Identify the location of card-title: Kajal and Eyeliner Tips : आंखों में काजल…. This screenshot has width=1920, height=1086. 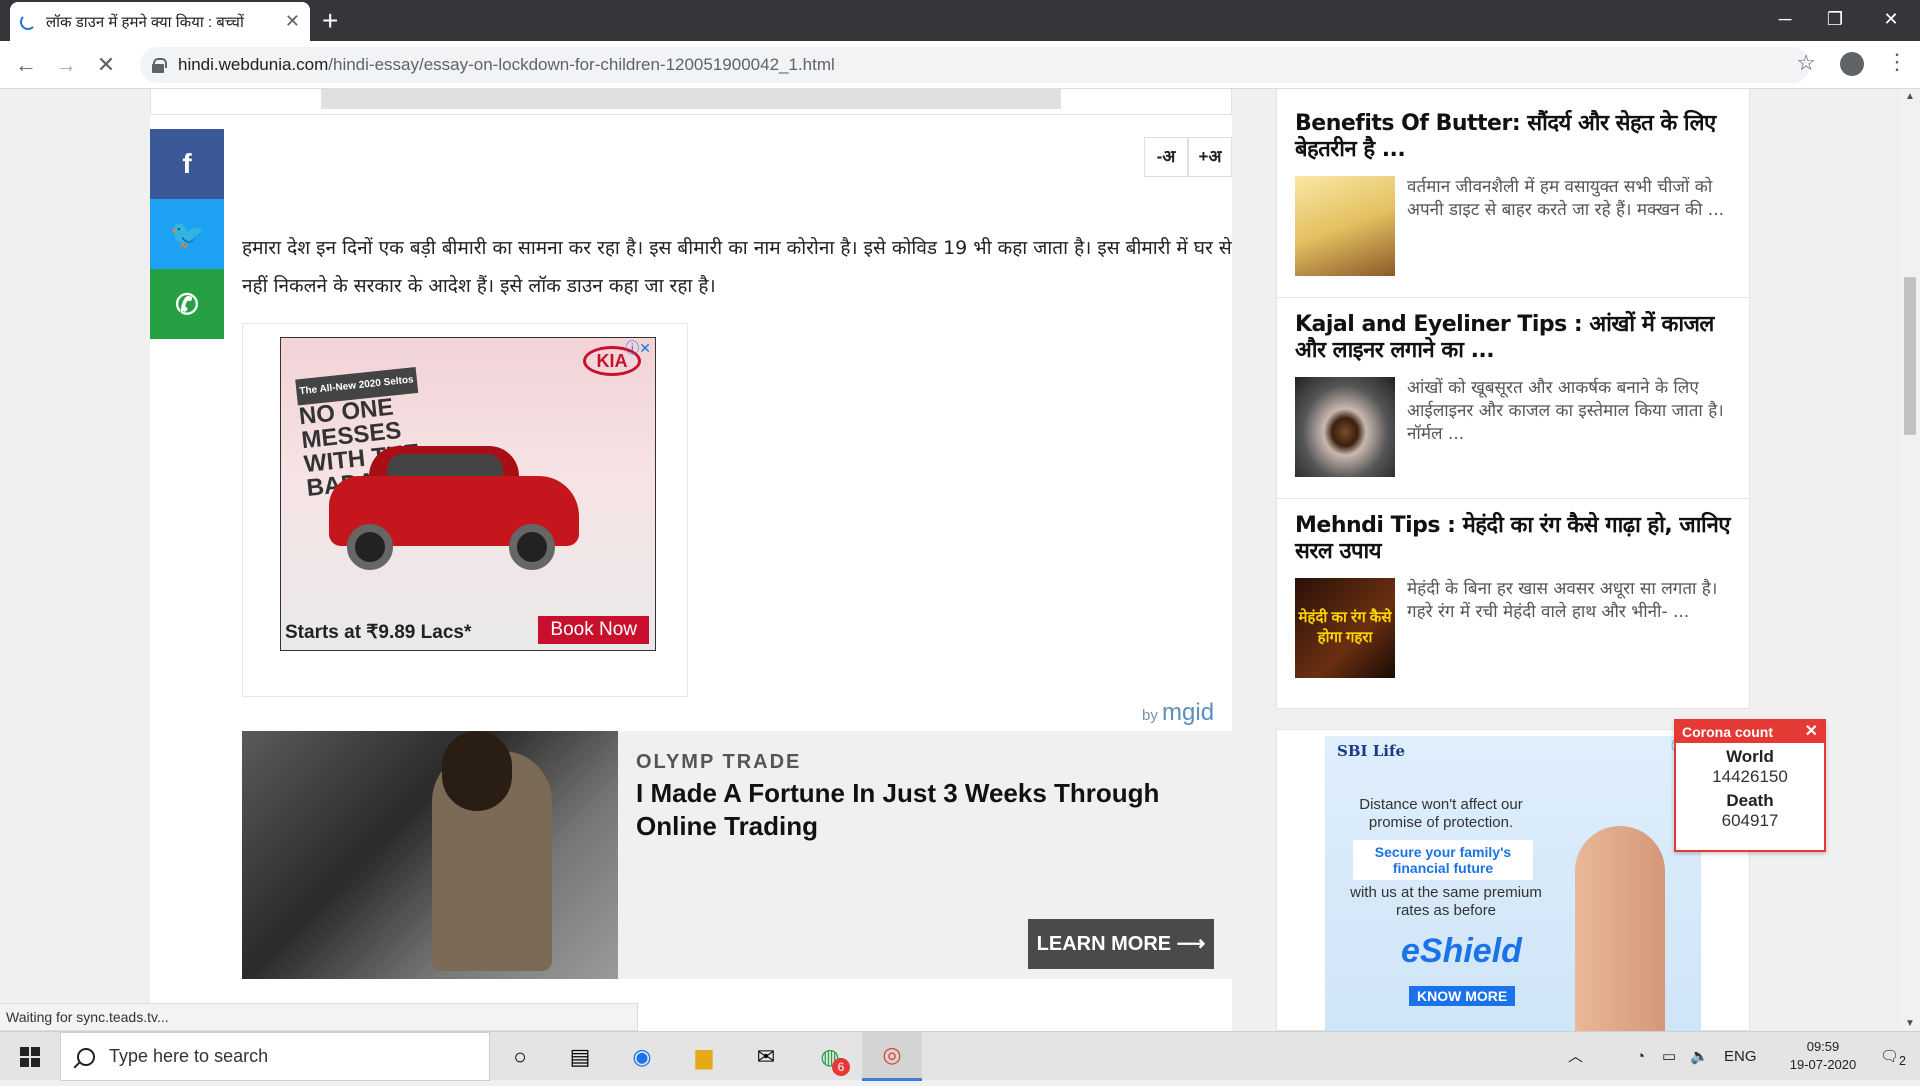
(1515, 338).